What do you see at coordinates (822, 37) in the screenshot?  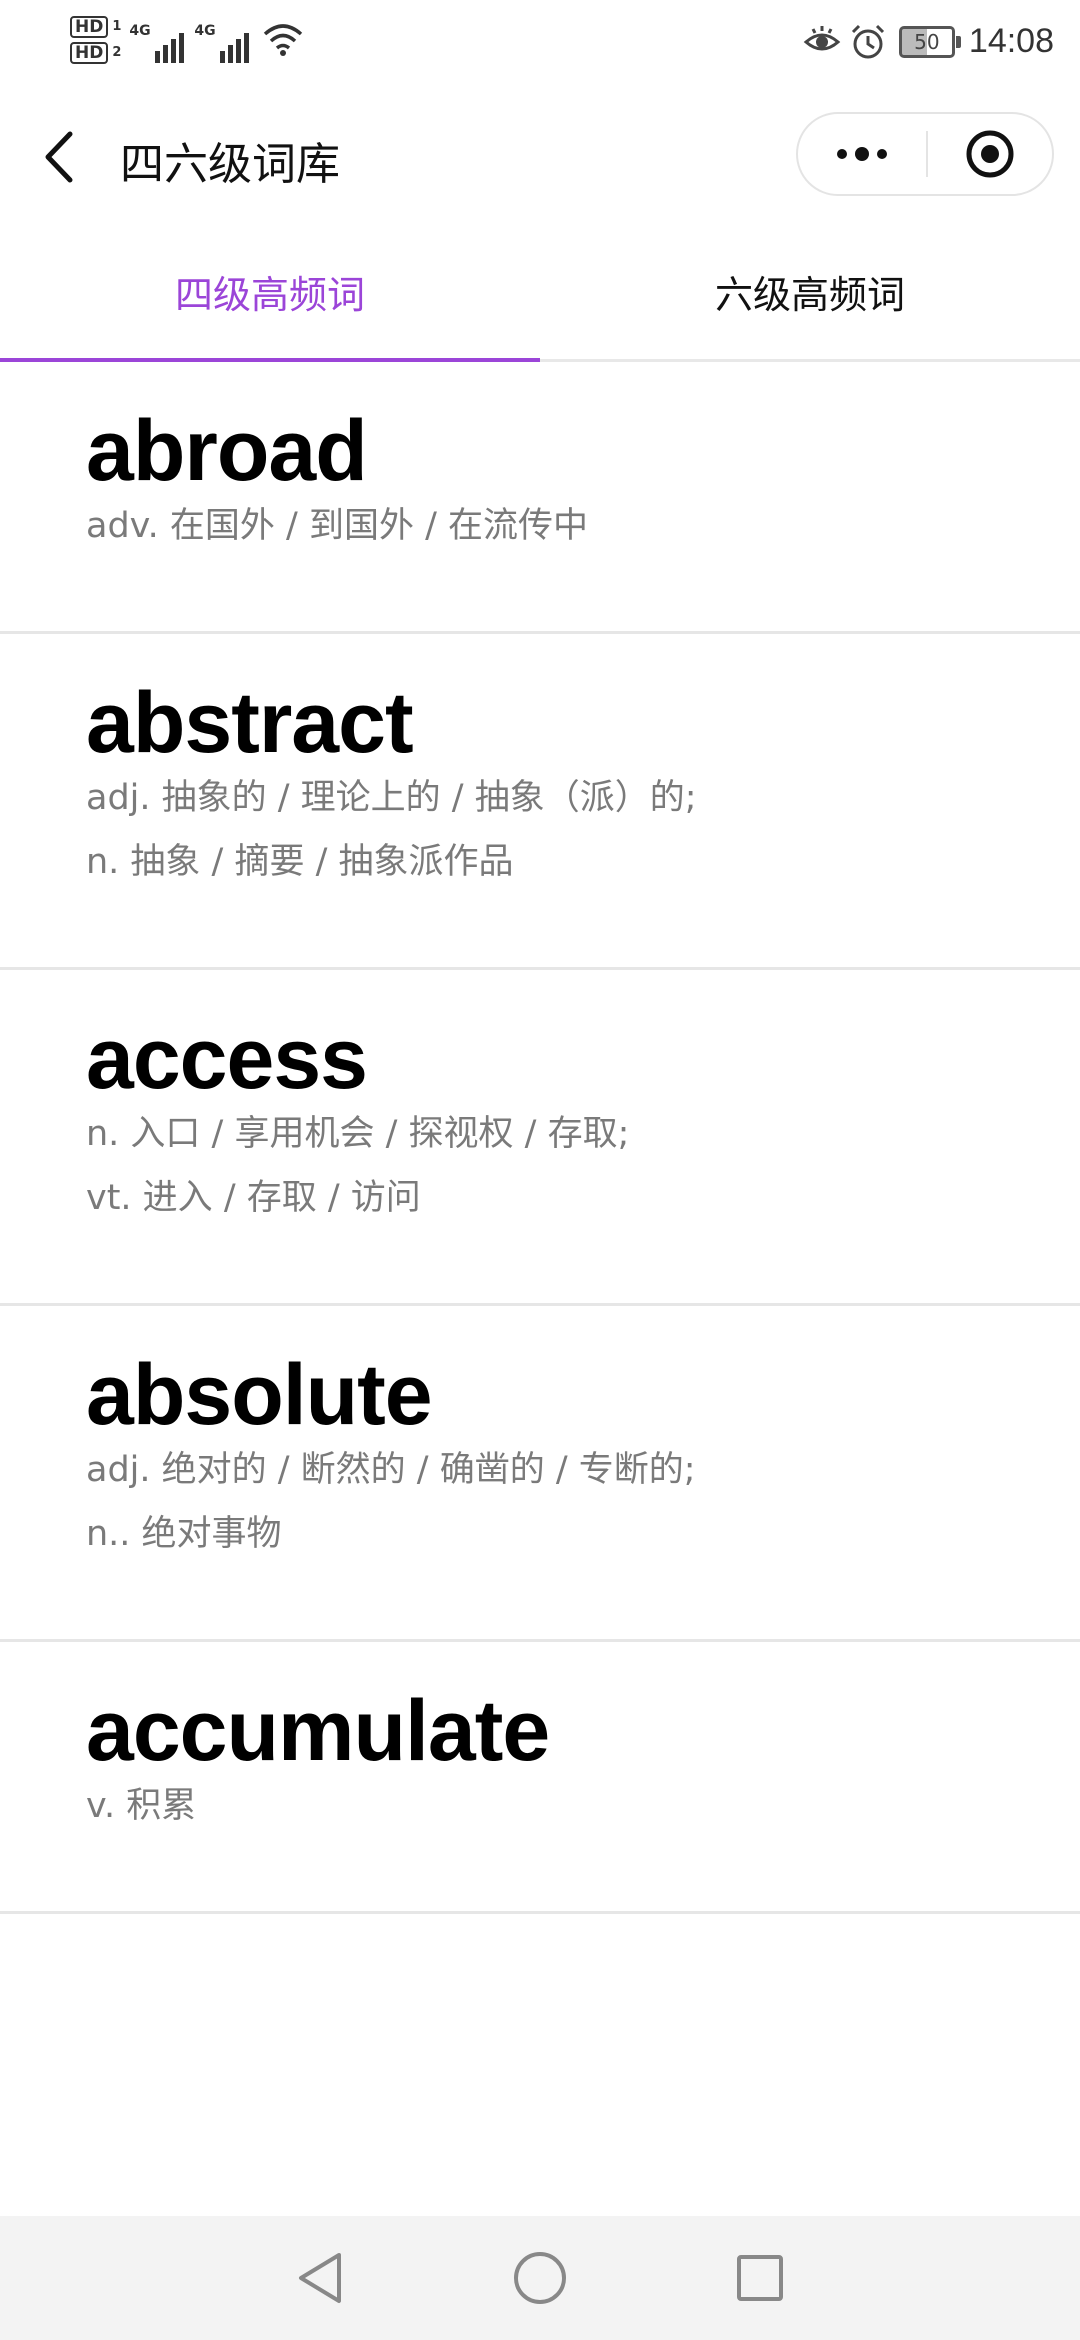 I see `eye-icon` at bounding box center [822, 37].